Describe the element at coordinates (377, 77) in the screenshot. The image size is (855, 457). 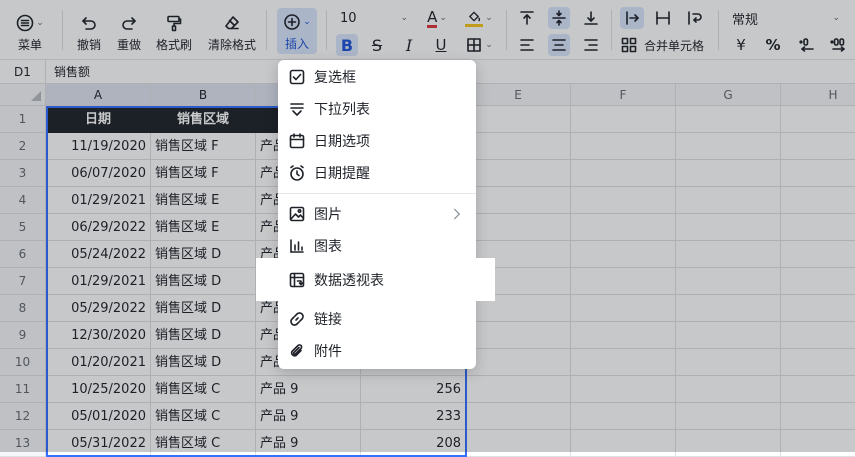
I see `menu-item-checkbox: 复选框` at that location.